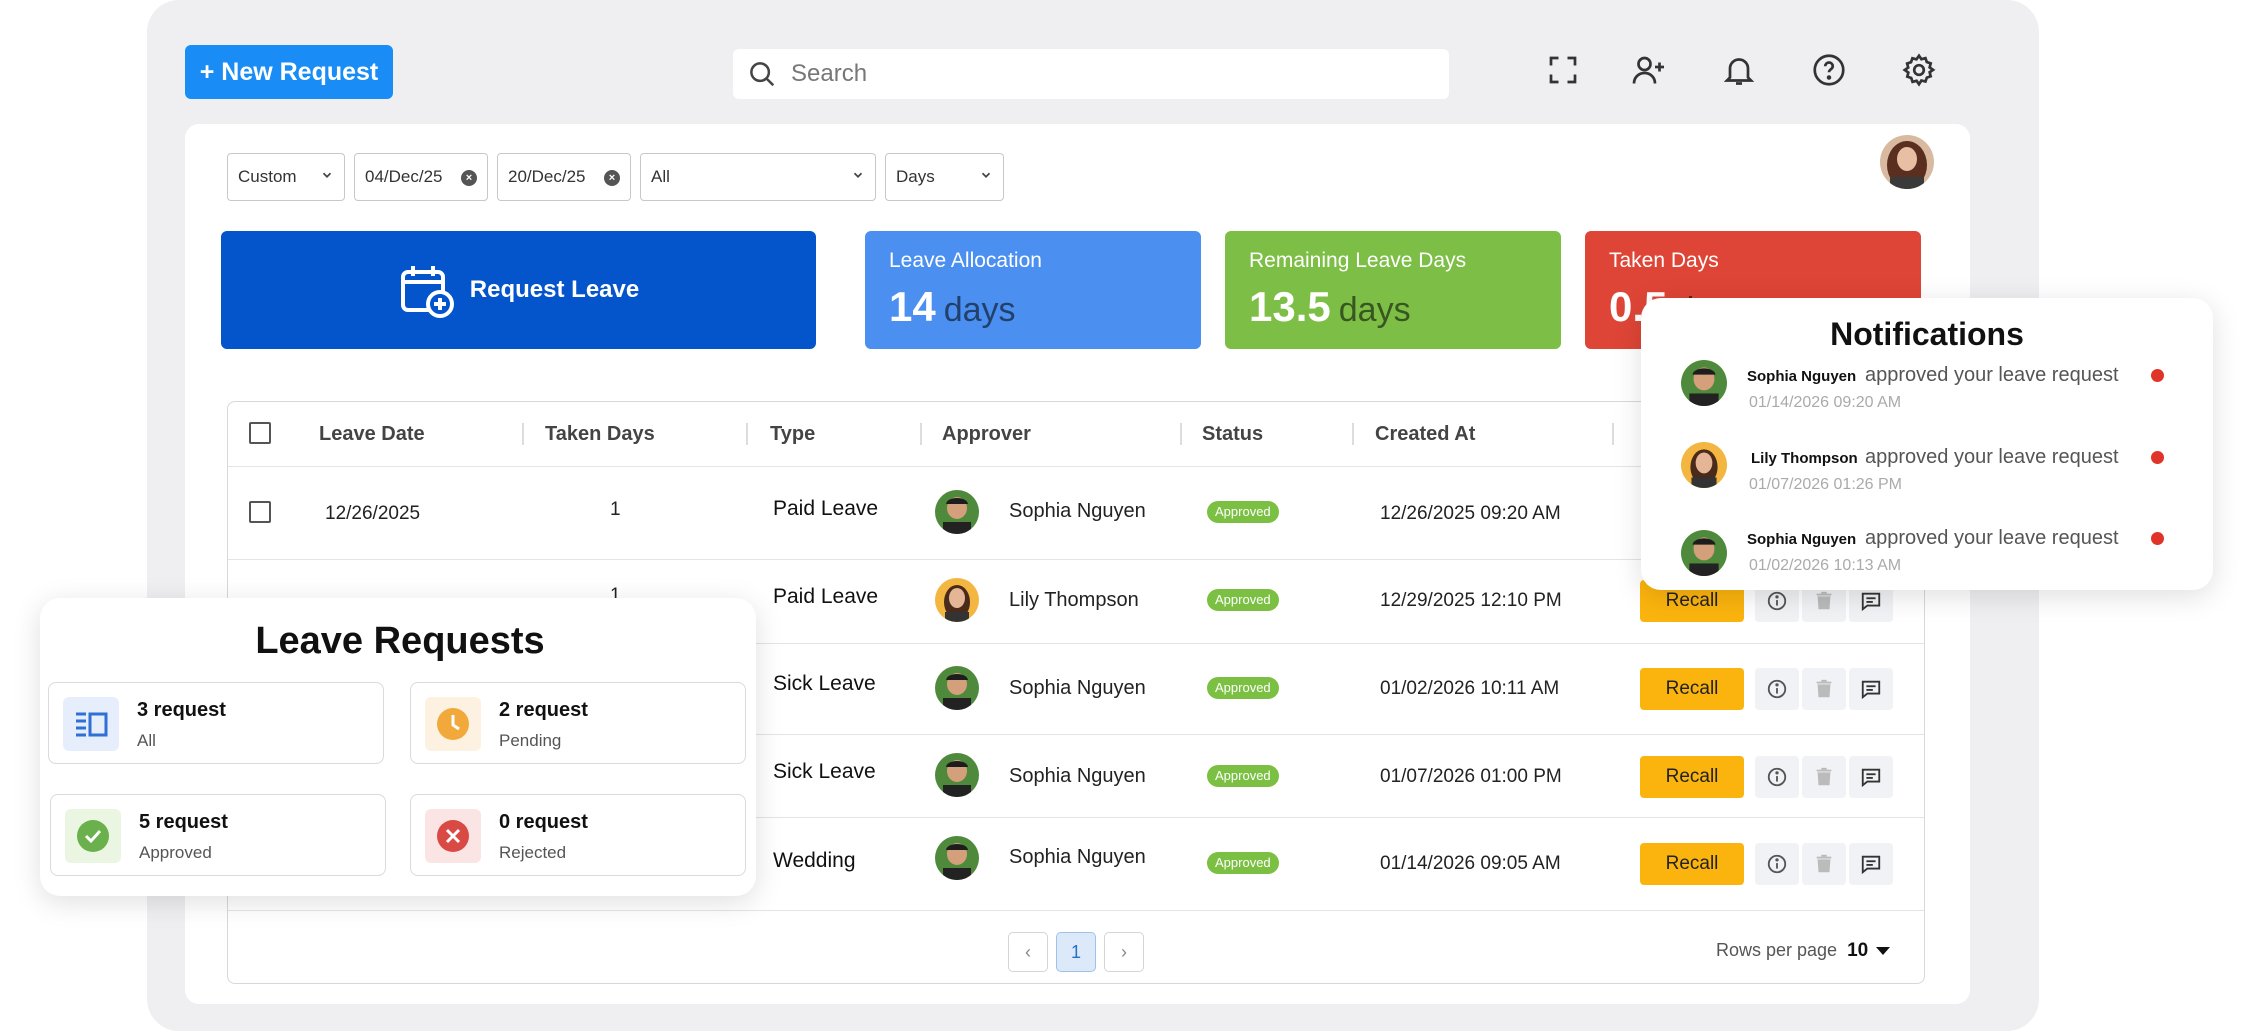 Image resolution: width=2242 pixels, height=1031 pixels. Describe the element at coordinates (1777, 950) in the screenshot. I see `rows-per-page-label: Rows per page` at that location.